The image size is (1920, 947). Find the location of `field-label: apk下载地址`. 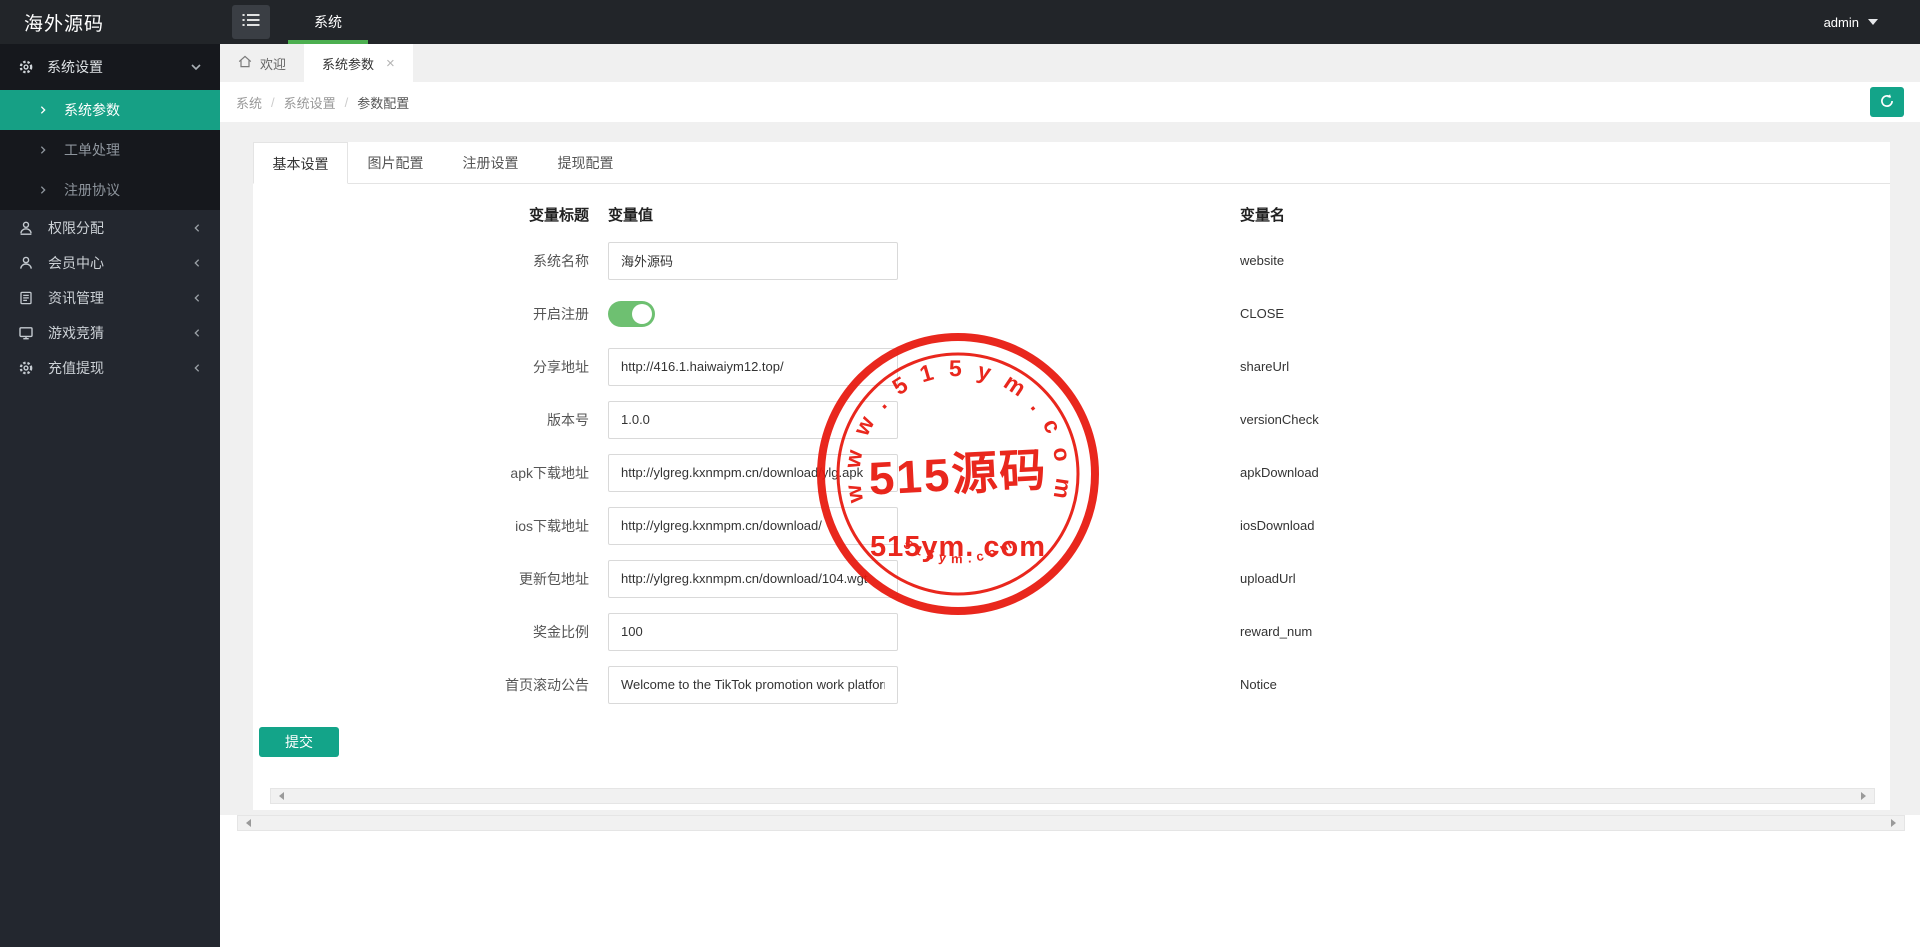

field-label: apk下载地址 is located at coordinates (549, 472).